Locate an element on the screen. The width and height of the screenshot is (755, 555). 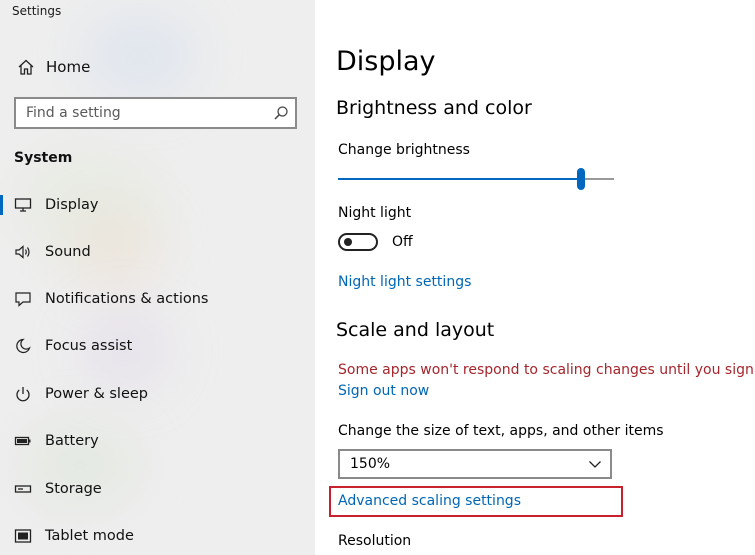
night-light-state: Off is located at coordinates (402, 242).